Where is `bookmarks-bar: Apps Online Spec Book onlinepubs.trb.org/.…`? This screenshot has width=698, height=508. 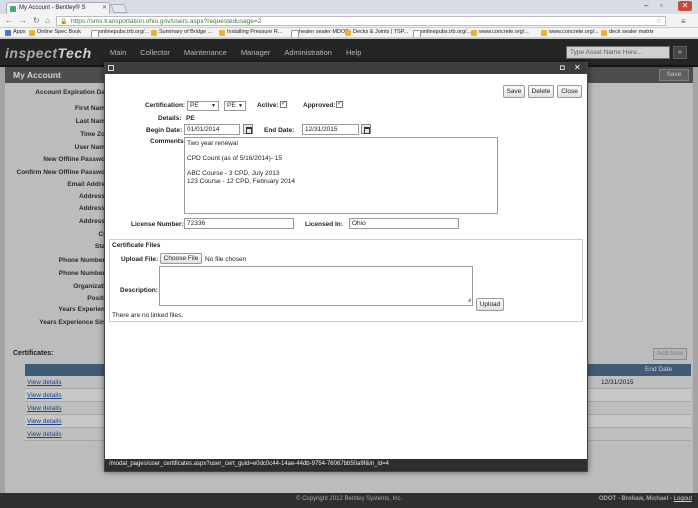 bookmarks-bar: Apps Online Spec Book onlinepubs.trb.org/.… is located at coordinates (349, 33).